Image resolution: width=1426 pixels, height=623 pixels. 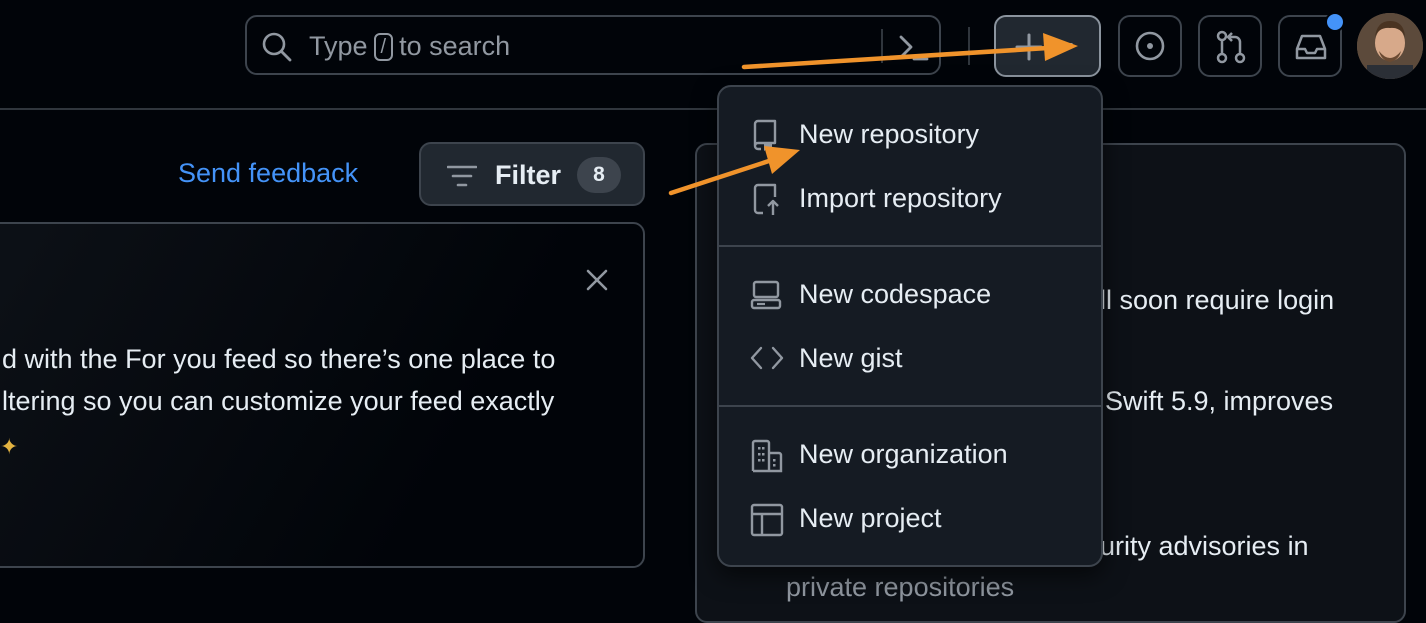 What do you see at coordinates (268, 173) in the screenshot?
I see `send-feedback-link: Send feedback` at bounding box center [268, 173].